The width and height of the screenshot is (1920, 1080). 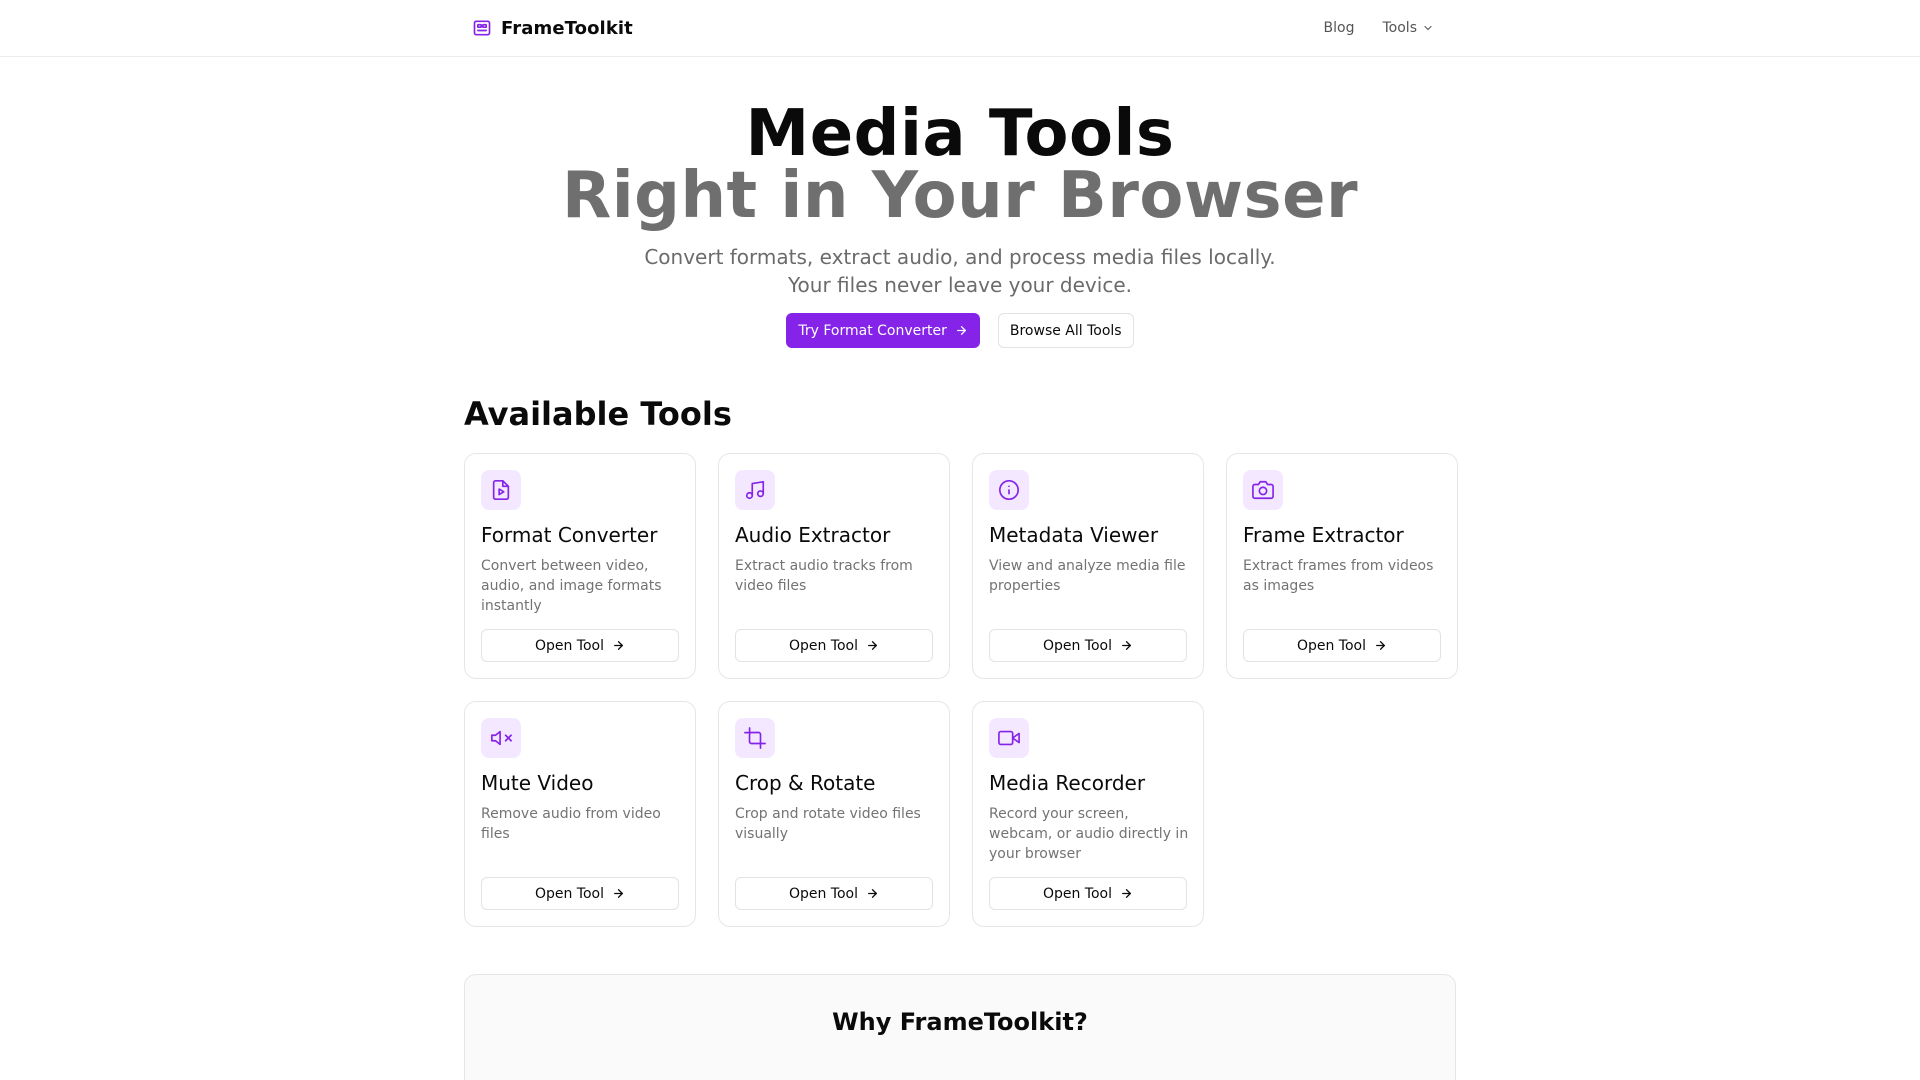 What do you see at coordinates (1428, 28) in the screenshot?
I see `chevron-down-icon` at bounding box center [1428, 28].